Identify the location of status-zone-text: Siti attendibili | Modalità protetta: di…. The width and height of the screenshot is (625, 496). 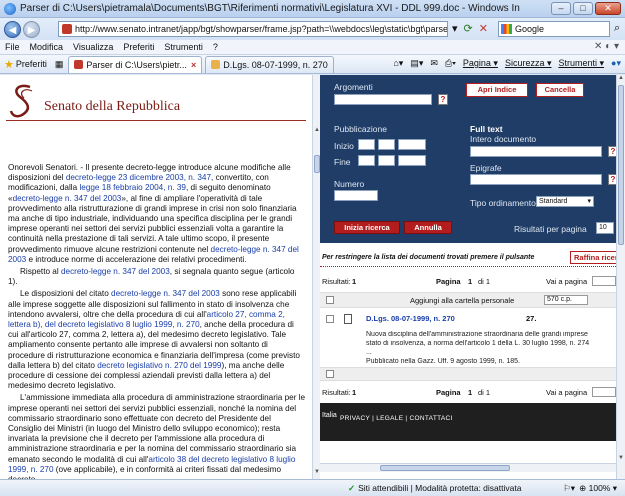
(440, 488).